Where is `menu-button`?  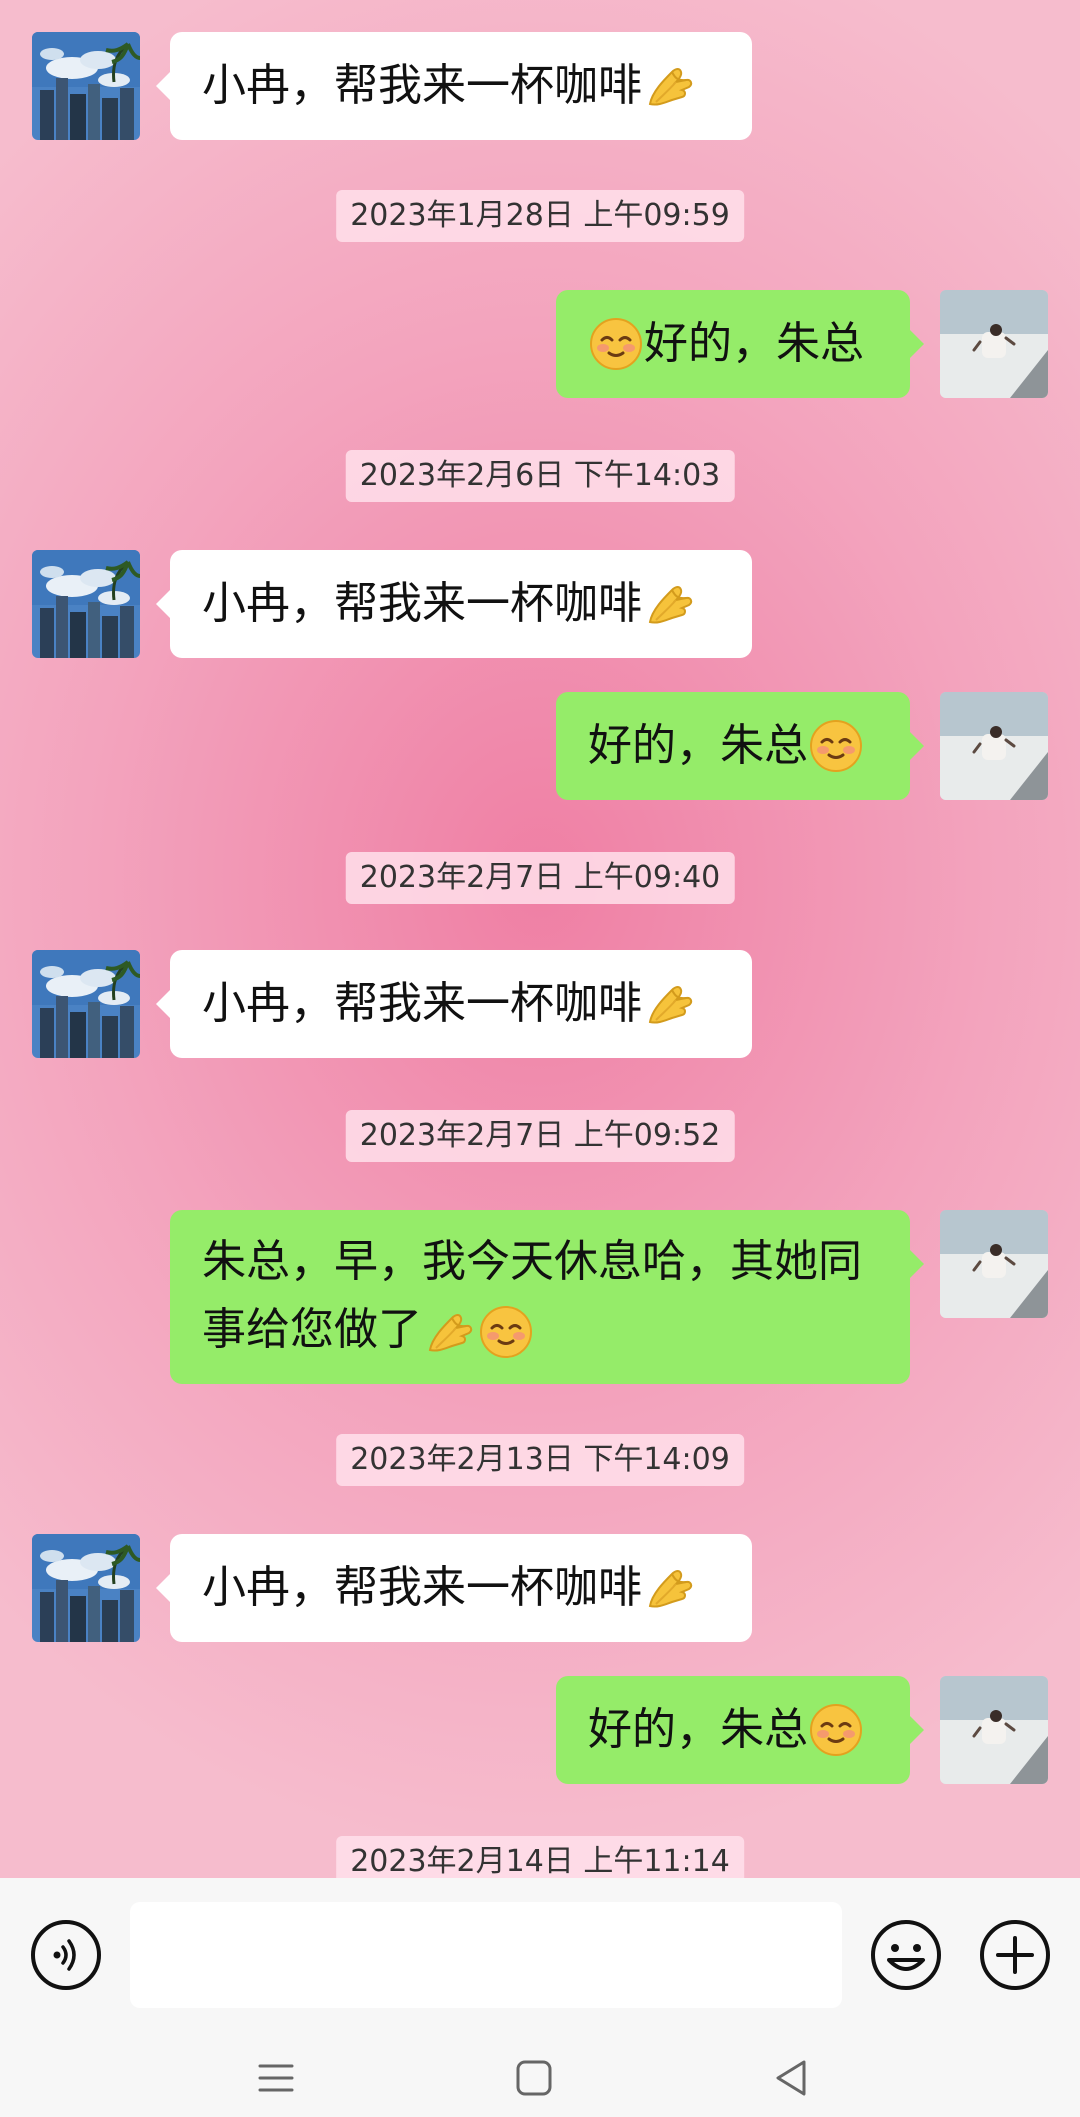 menu-button is located at coordinates (276, 2078).